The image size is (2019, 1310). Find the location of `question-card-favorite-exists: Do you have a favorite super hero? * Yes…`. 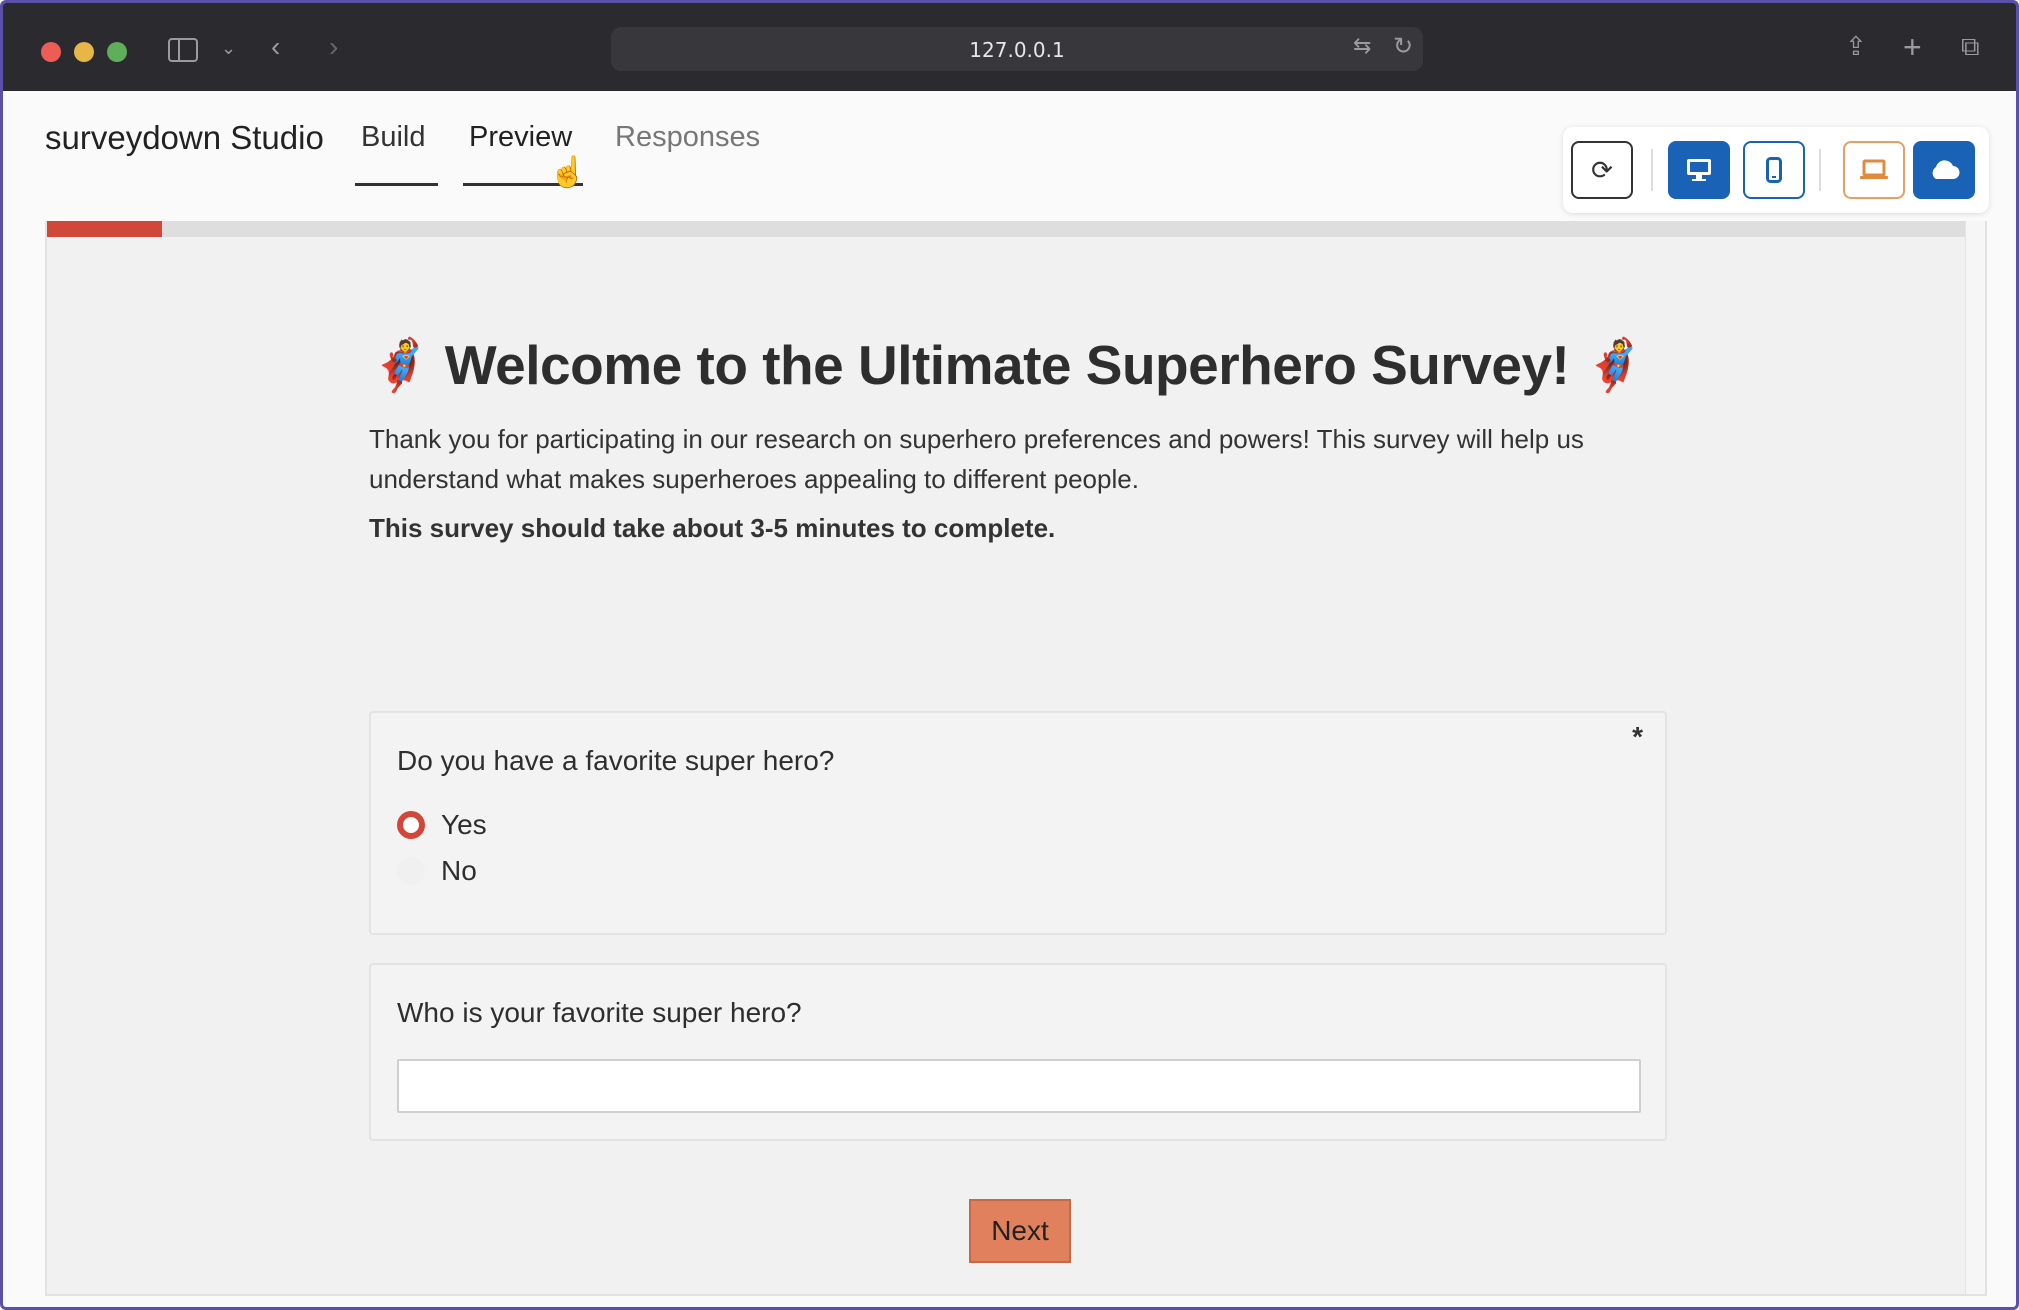

question-card-favorite-exists: Do you have a favorite super hero? * Yes… is located at coordinates (1018, 823).